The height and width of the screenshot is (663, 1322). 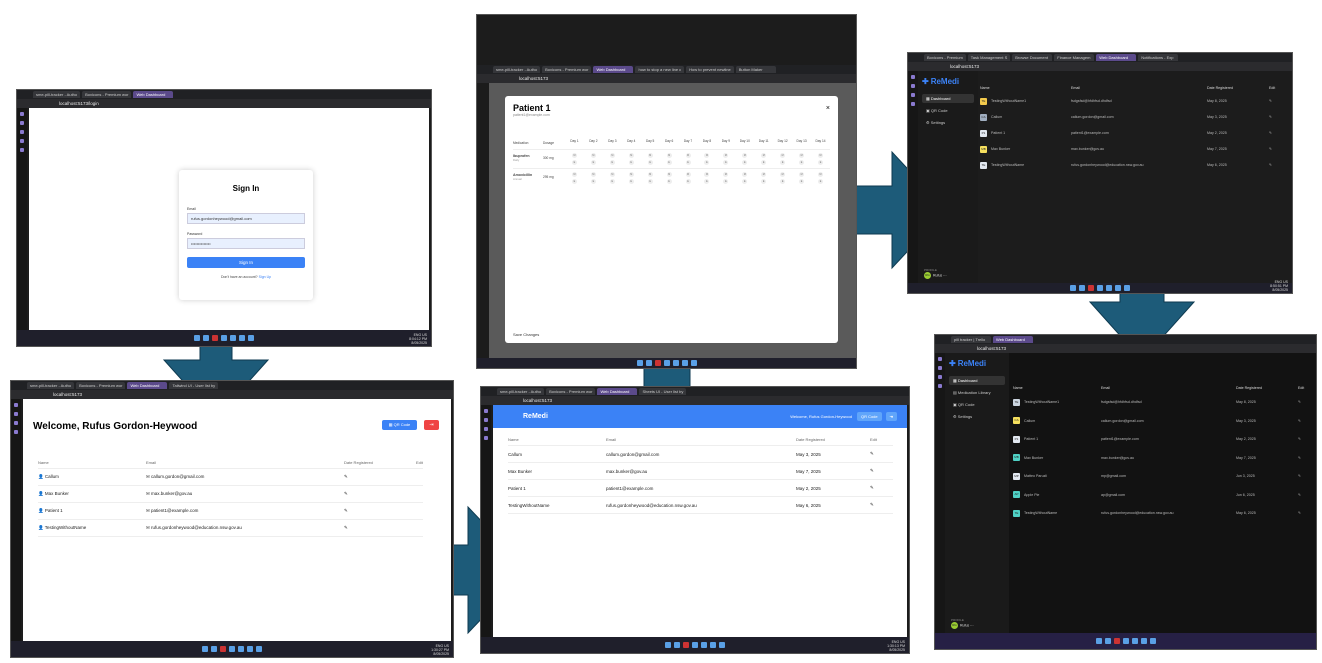 What do you see at coordinates (246, 218) in the screenshot?
I see `email-field: rufus.gordonheywood@gmail.com` at bounding box center [246, 218].